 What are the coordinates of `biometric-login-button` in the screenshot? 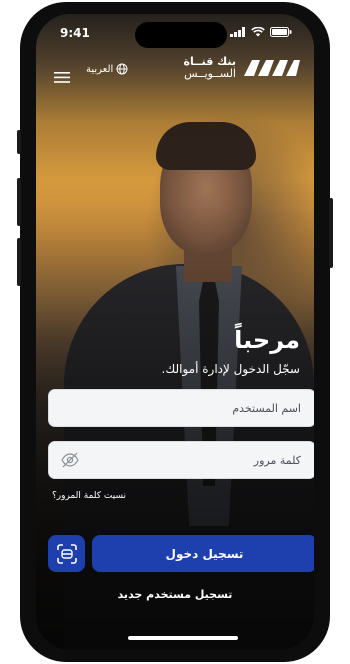 It's located at (66, 553).